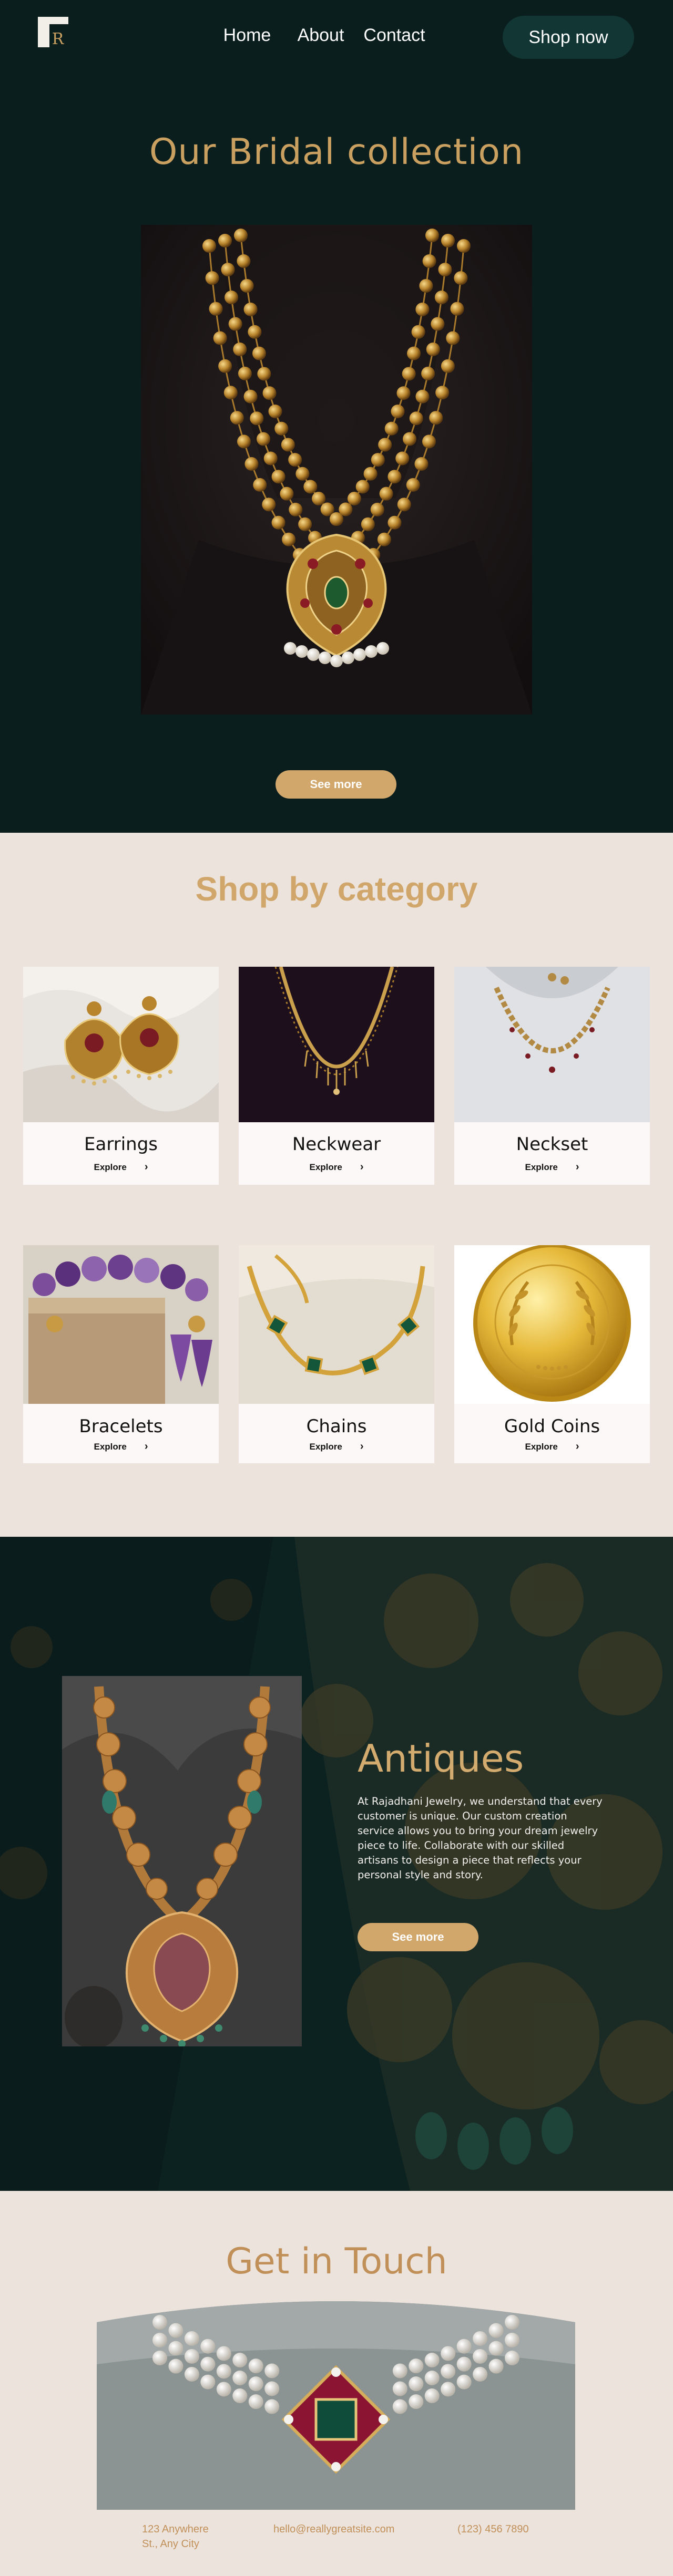  Describe the element at coordinates (336, 1324) in the screenshot. I see `chains-image` at that location.